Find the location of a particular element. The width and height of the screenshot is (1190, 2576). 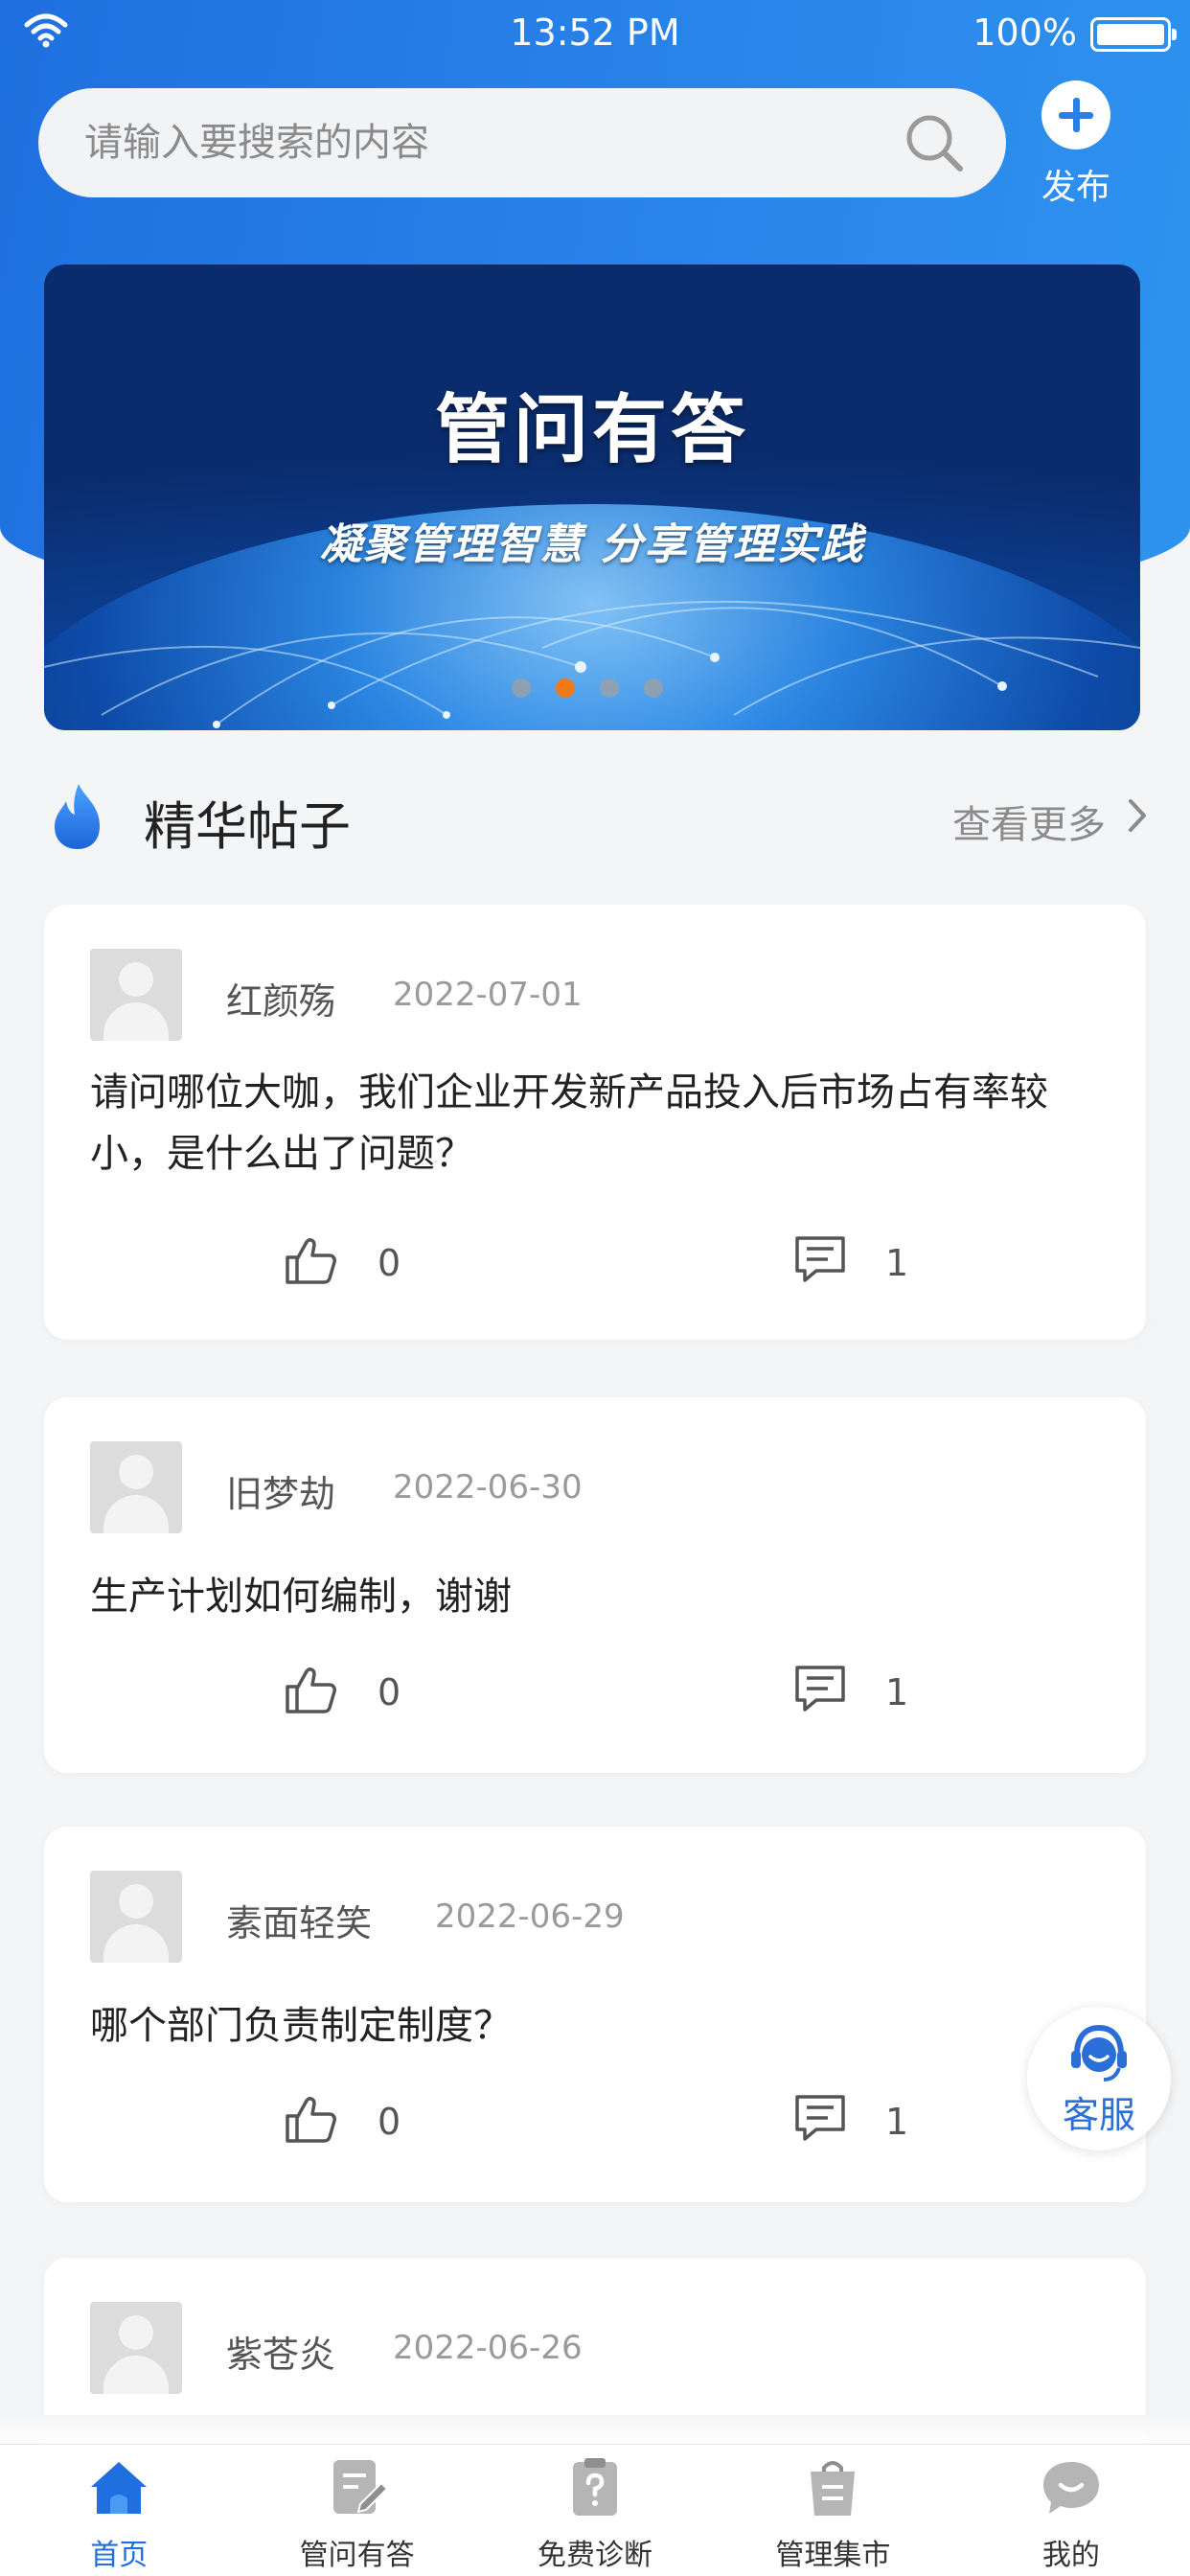

bottom-tab-bar: 首页 管问有答 免费诊断 管理集市 我的 is located at coordinates (595, 2510).